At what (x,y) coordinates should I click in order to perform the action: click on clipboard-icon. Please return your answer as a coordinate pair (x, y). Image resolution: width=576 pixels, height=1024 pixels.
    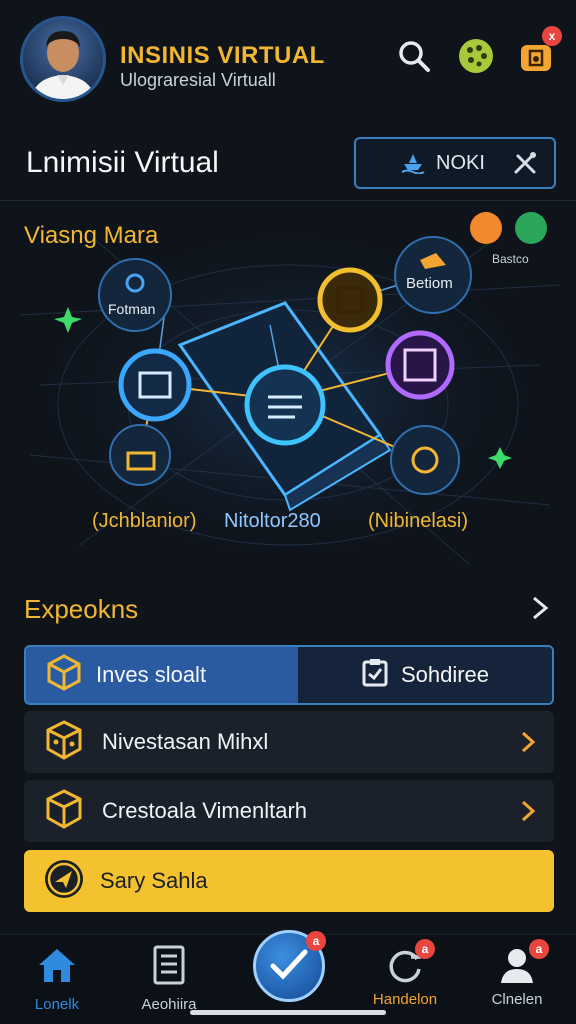
    Looking at the image, I should click on (375, 675).